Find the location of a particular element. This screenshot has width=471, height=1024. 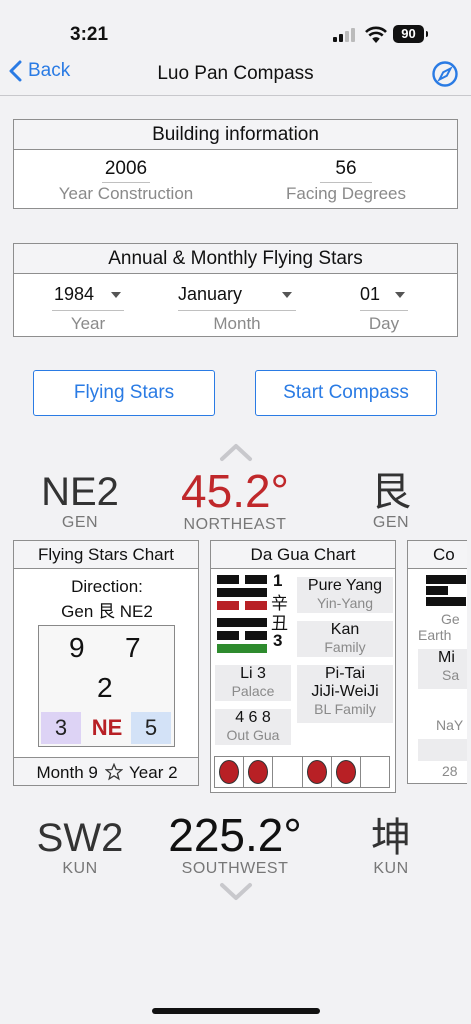

year-construction-label-wrap: Year Construction is located at coordinates (126, 194).